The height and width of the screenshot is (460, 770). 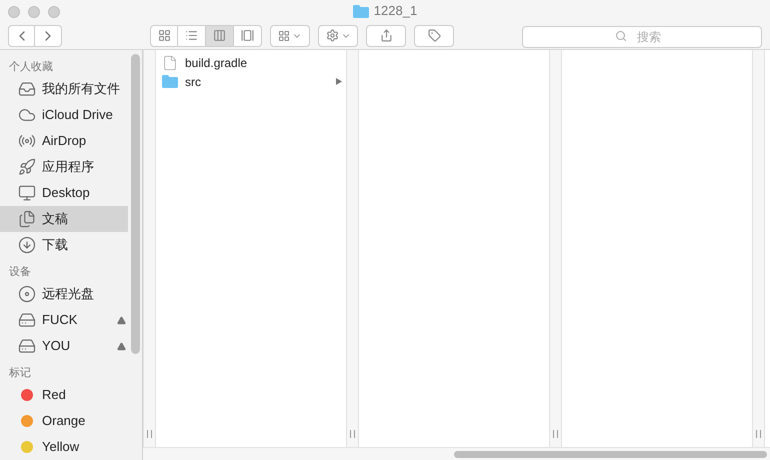 I want to click on gear-icon, so click(x=332, y=35).